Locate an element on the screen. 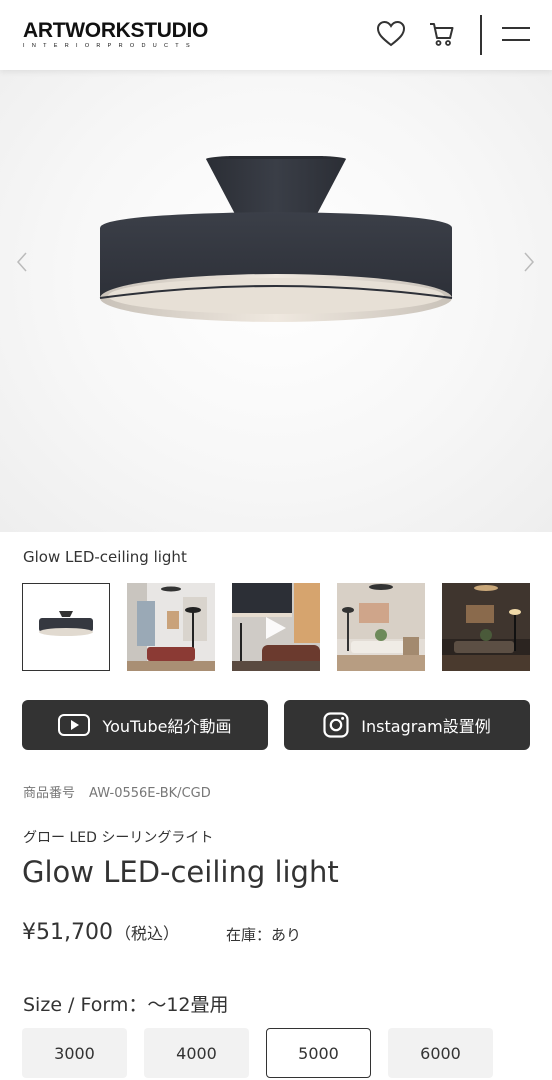  brand-logo: ARTWORKSTUDIO INTERIORPRODUCTS is located at coordinates (115, 35).